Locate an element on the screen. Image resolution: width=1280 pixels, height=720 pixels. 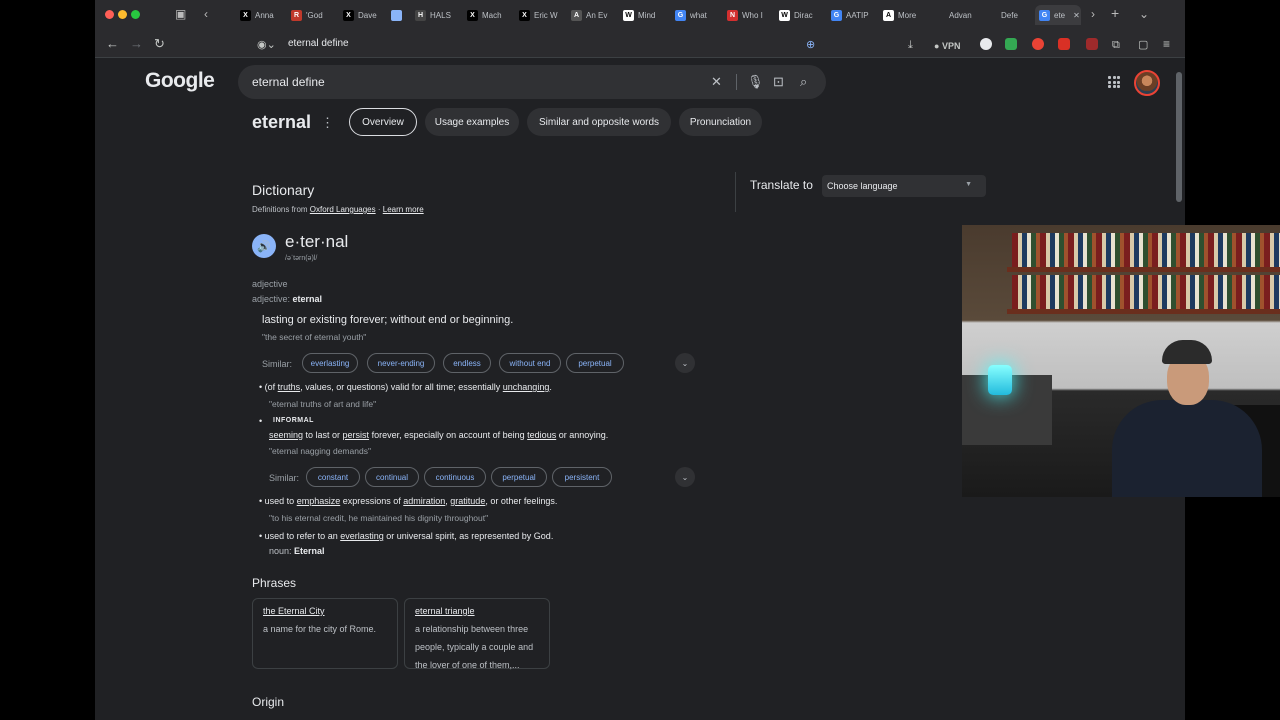
clear-icon: ✕ is located at coordinates (716, 82).